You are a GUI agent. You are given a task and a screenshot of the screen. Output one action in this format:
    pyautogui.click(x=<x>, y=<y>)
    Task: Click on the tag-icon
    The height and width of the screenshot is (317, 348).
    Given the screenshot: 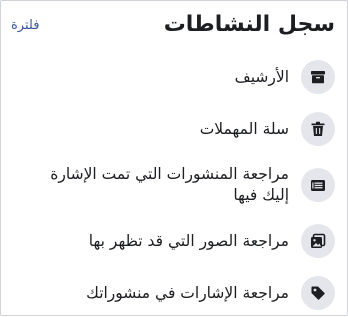 What is the action you would take?
    pyautogui.click(x=318, y=293)
    